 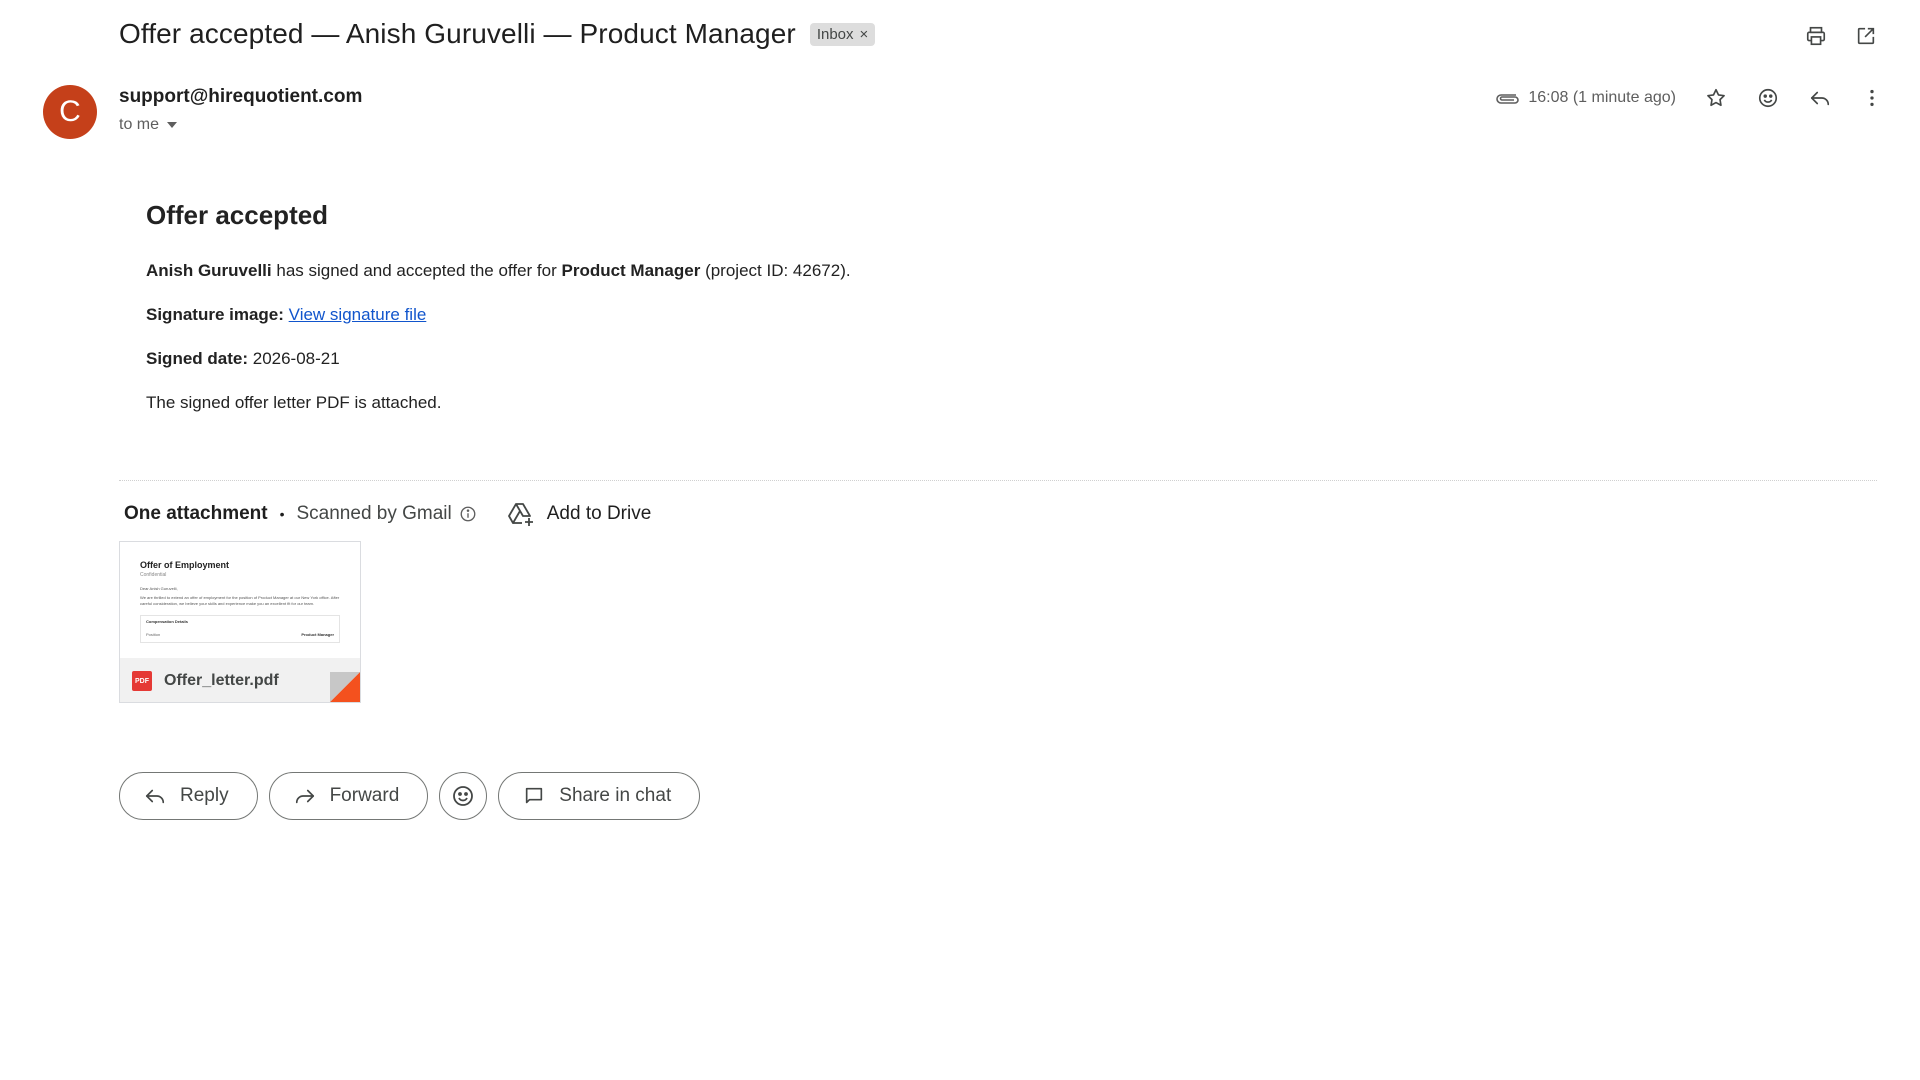 I want to click on signature-label: Signature image:, so click(x=215, y=314).